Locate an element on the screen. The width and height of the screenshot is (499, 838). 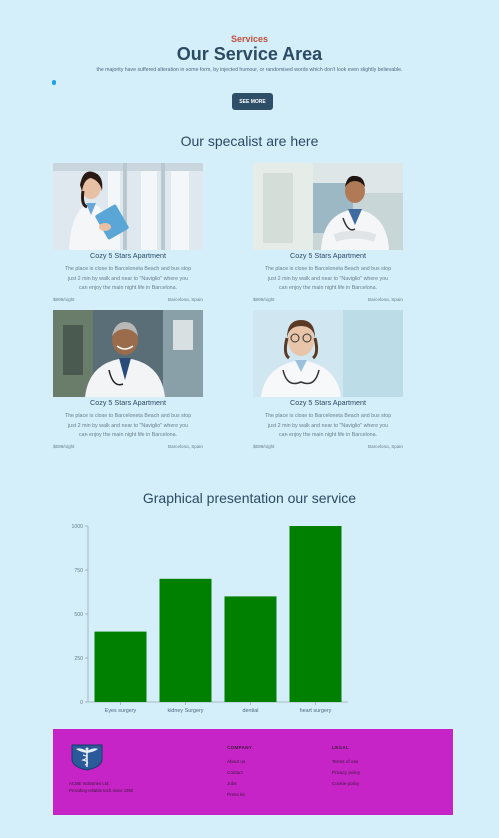
see-more-button: SEE MORE is located at coordinates (252, 101).